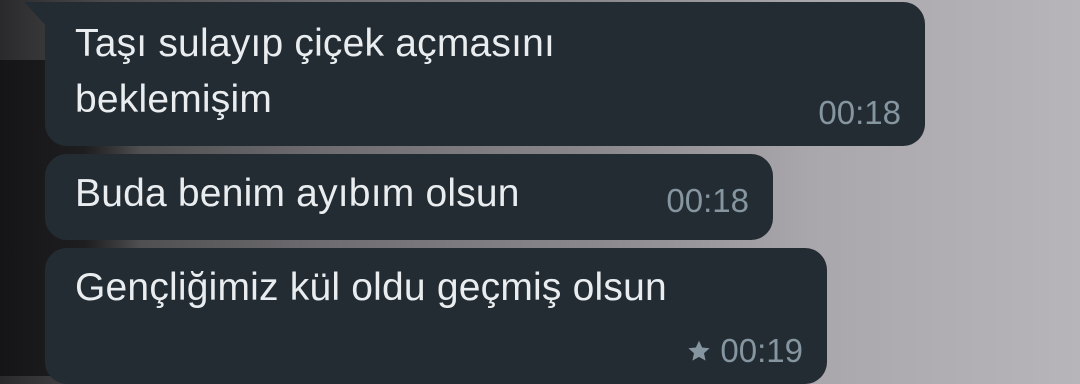 The width and height of the screenshot is (1080, 384). I want to click on star-icon, so click(699, 350).